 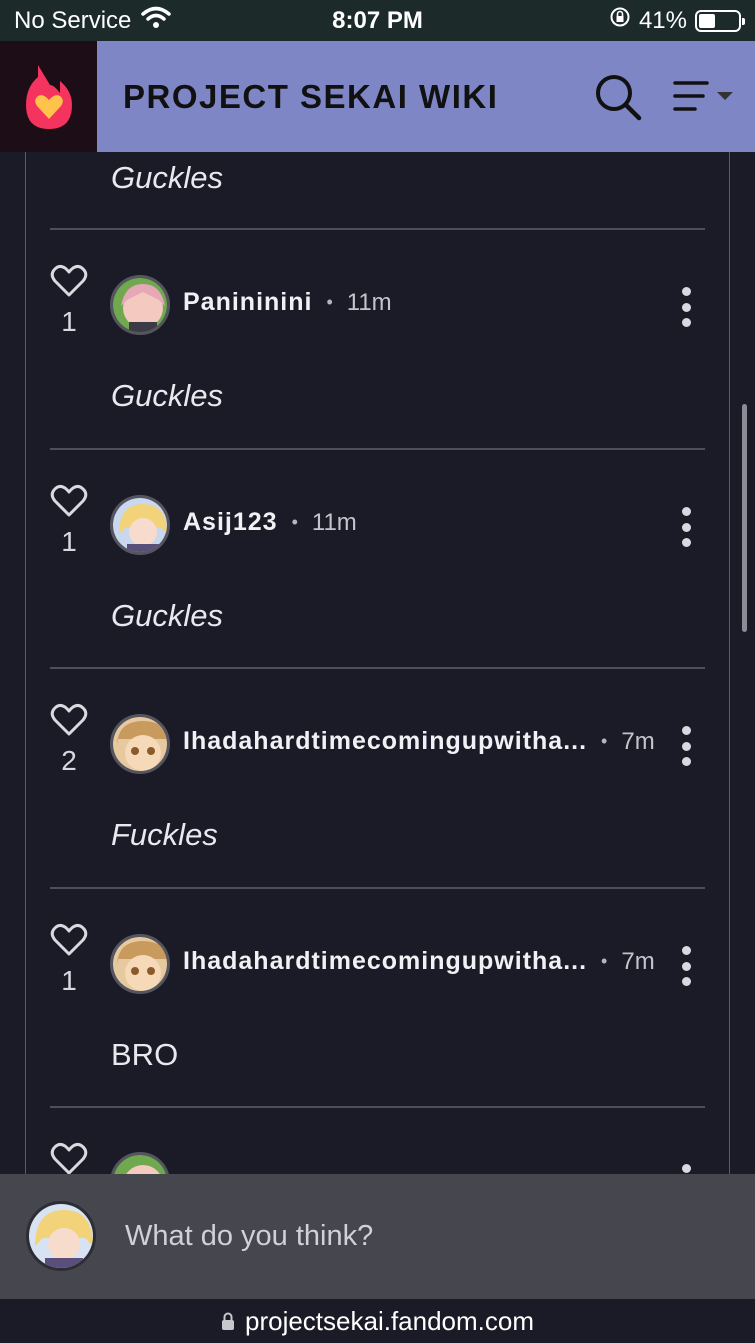 I want to click on username: Panininini, so click(x=247, y=302).